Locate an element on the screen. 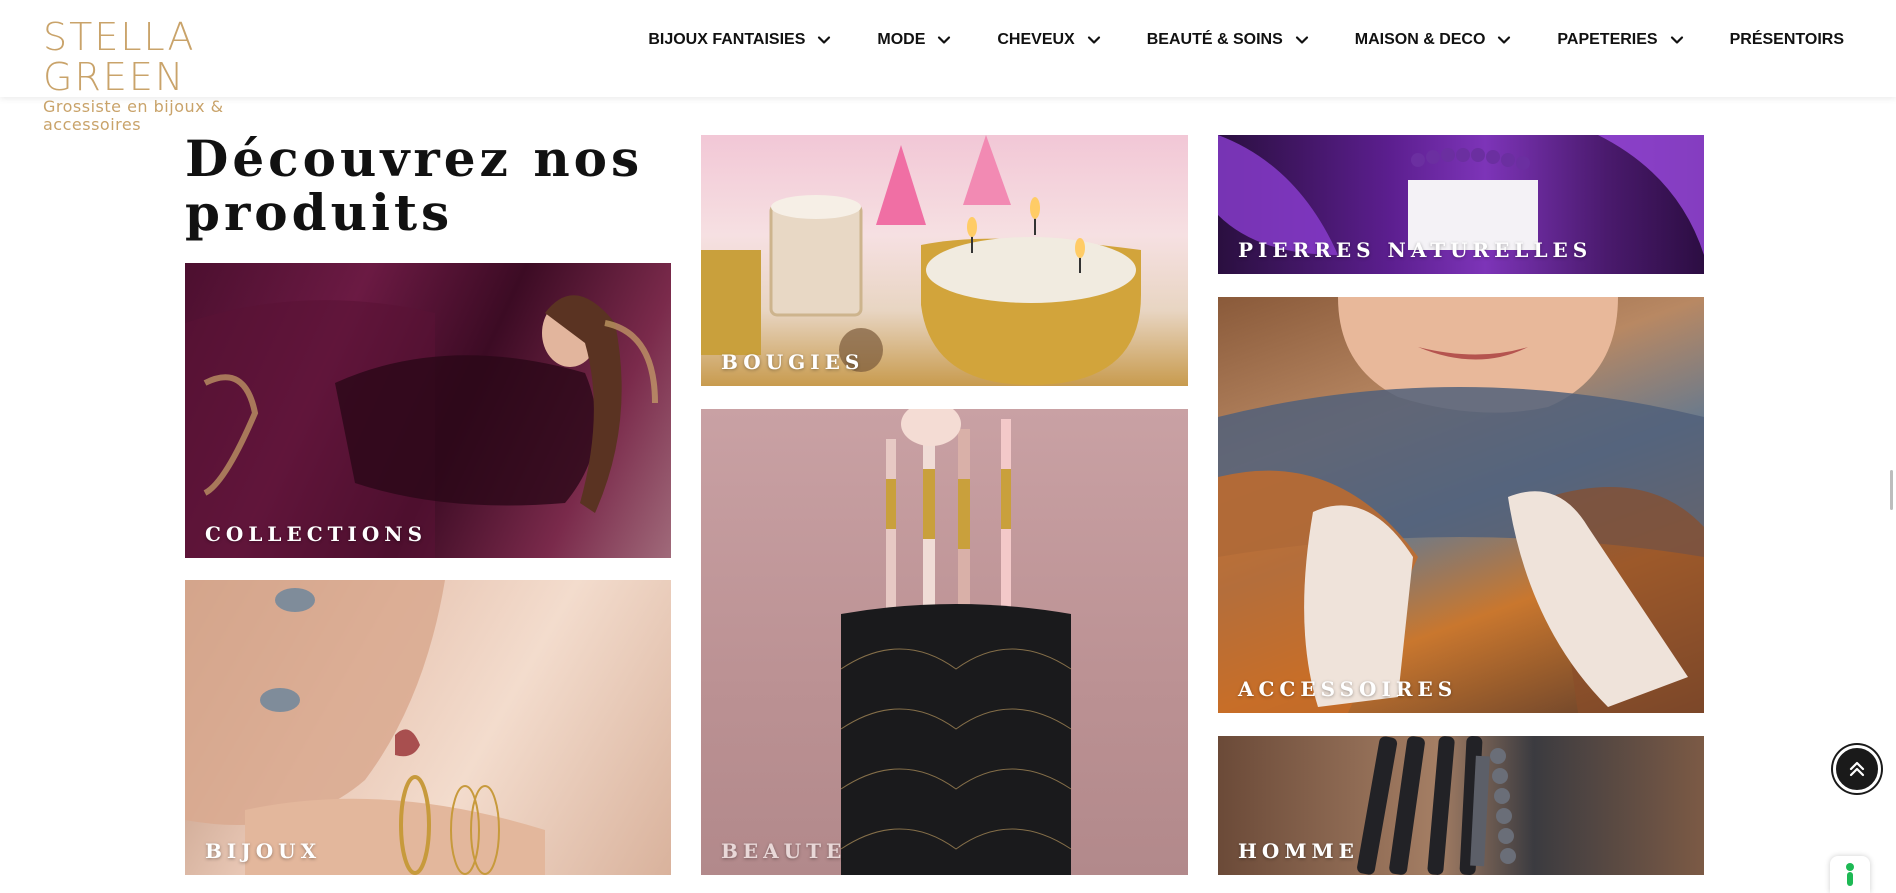  tile-label: COLLECTIONS is located at coordinates (316, 534).